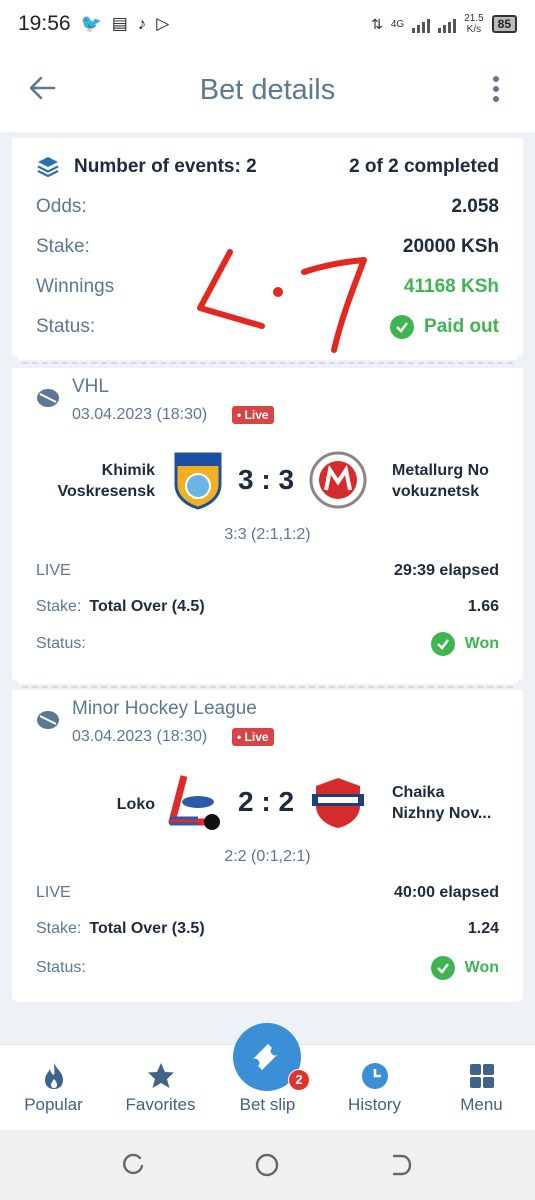 The width and height of the screenshot is (535, 1200). What do you see at coordinates (90, 386) in the screenshot?
I see `league-name: VHL` at bounding box center [90, 386].